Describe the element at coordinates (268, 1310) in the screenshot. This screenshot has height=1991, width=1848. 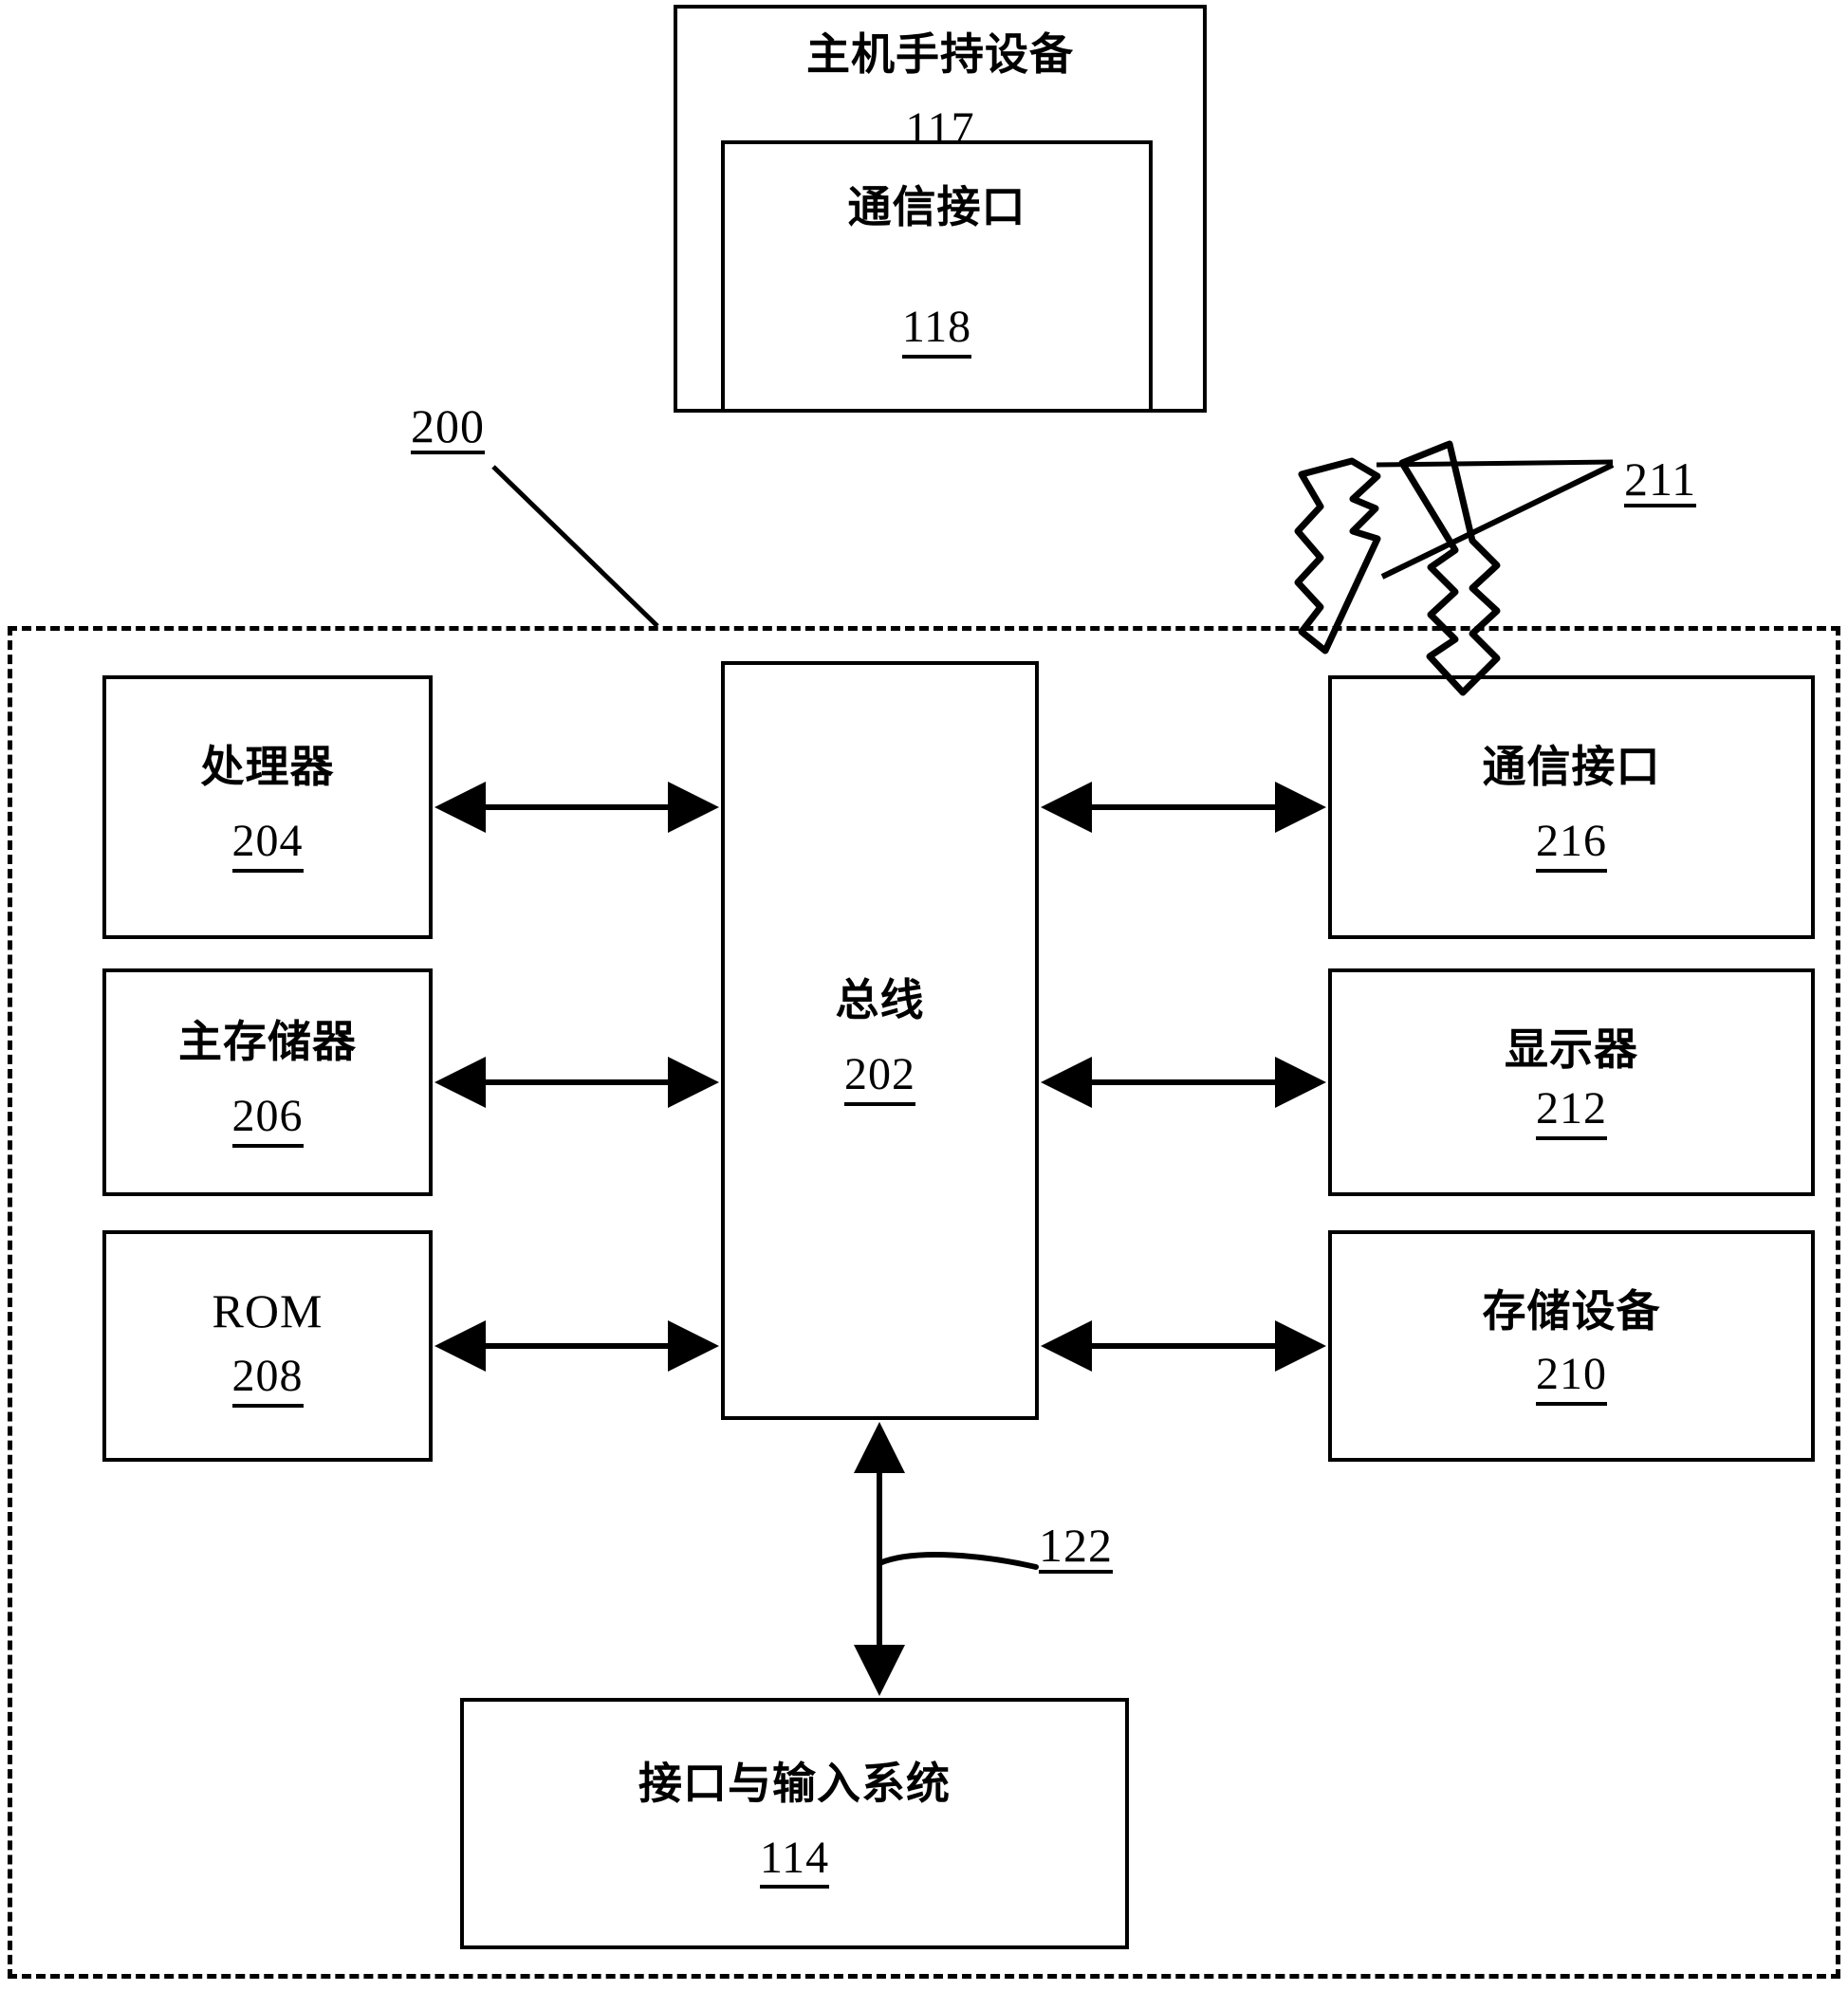
I see `rom-label: ROM` at that location.